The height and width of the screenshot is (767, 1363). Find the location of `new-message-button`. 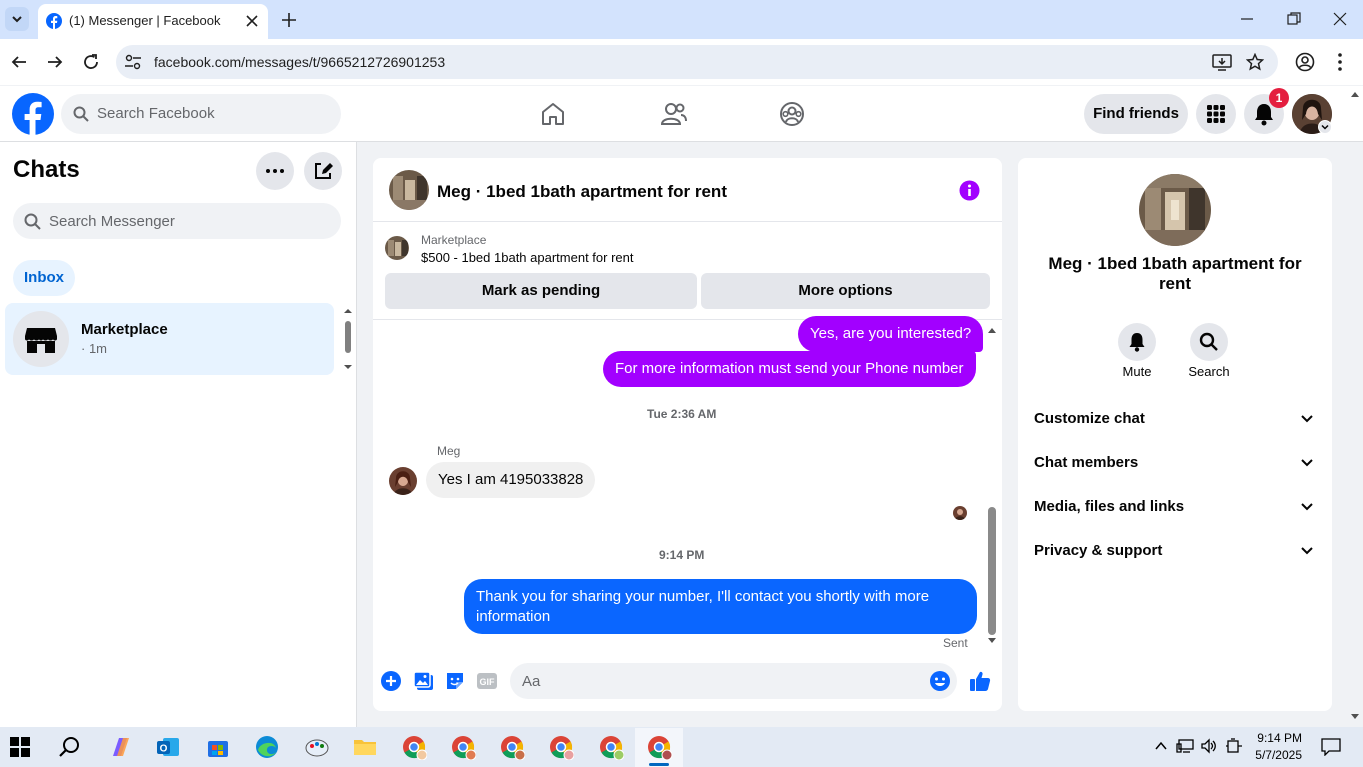

new-message-button is located at coordinates (323, 171).